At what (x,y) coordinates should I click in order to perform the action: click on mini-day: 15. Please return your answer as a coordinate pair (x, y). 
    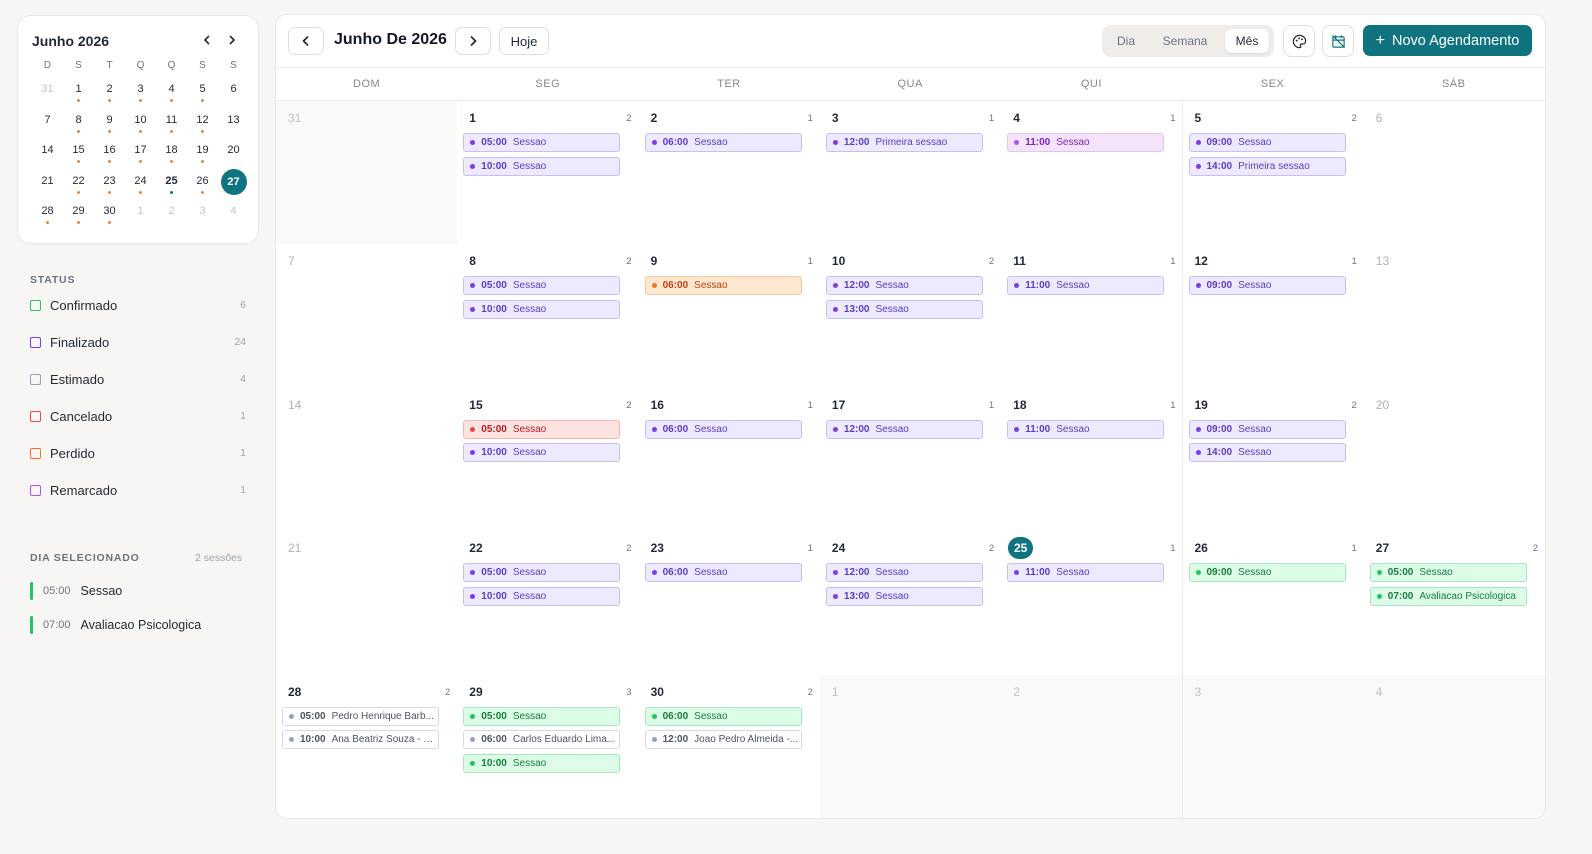
    Looking at the image, I should click on (78, 153).